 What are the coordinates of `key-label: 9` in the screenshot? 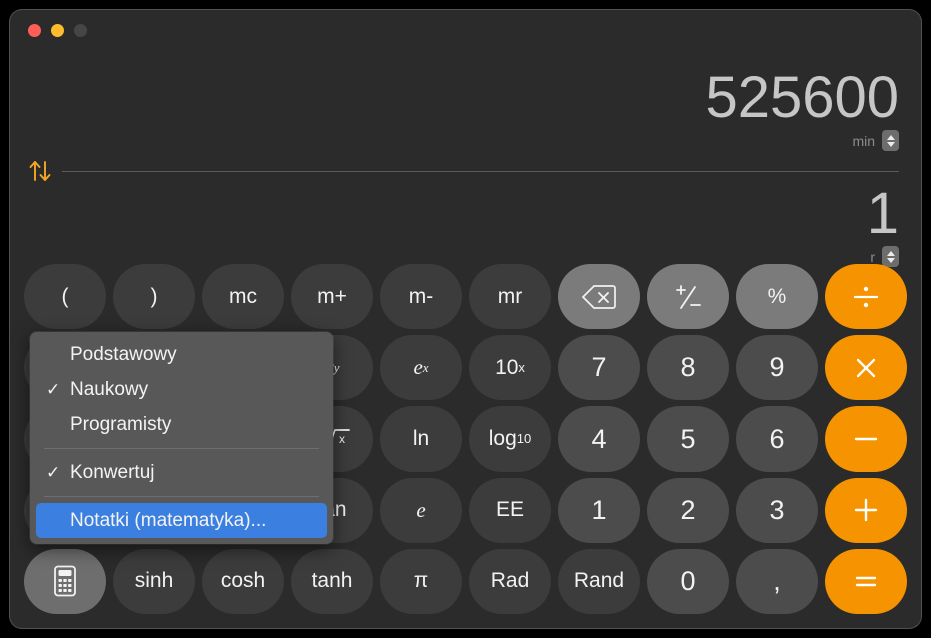 It's located at (777, 367).